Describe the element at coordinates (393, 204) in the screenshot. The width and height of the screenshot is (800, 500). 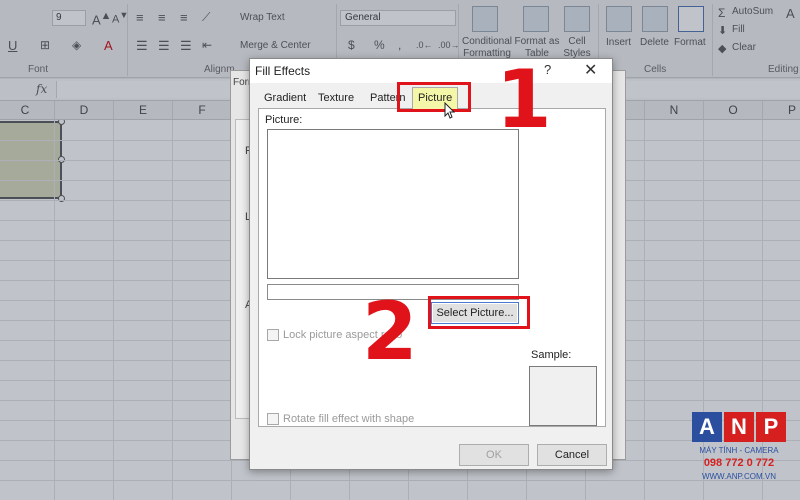
I see `picture-preview` at that location.